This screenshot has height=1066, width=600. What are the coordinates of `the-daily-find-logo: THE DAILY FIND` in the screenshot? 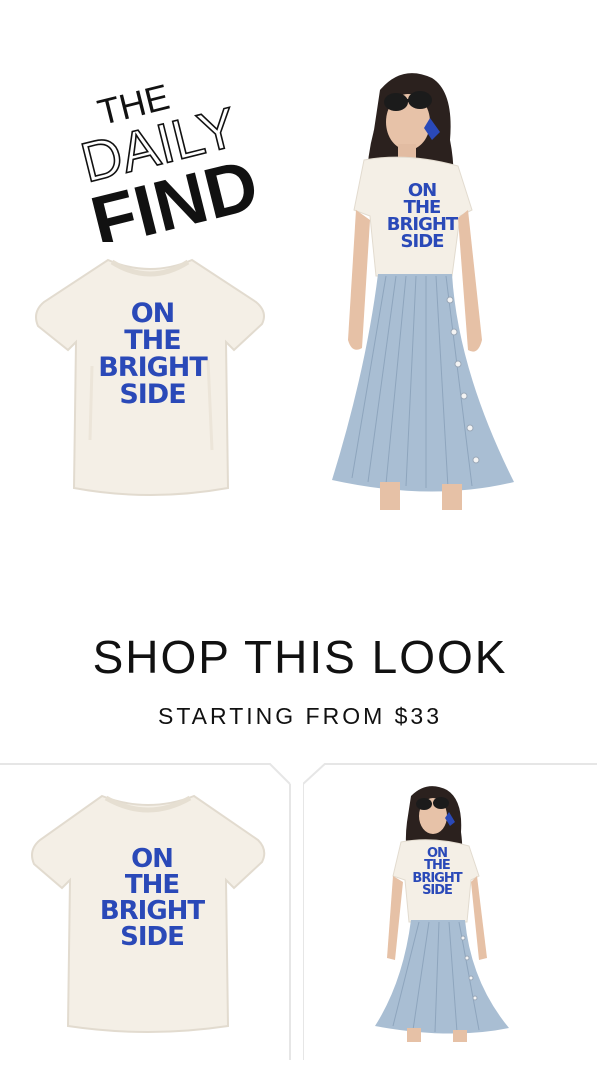 It's located at (168, 162).